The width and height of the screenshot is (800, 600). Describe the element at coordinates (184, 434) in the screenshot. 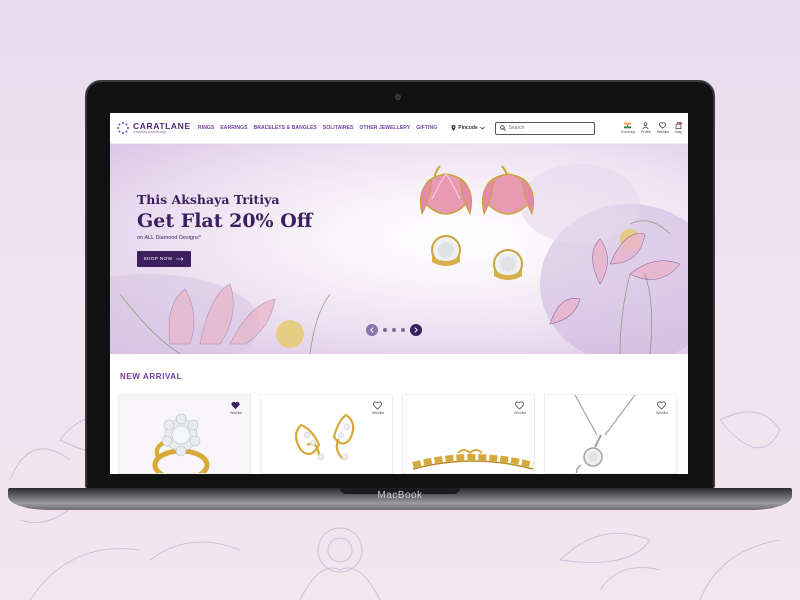

I see `product-card-ring: Wishlist` at that location.